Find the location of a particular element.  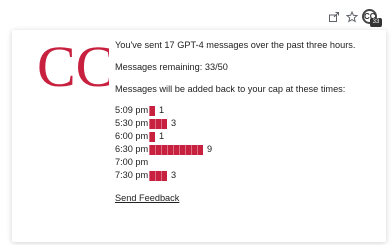

browser-toolbar: CC 33 is located at coordinates (196, 17).